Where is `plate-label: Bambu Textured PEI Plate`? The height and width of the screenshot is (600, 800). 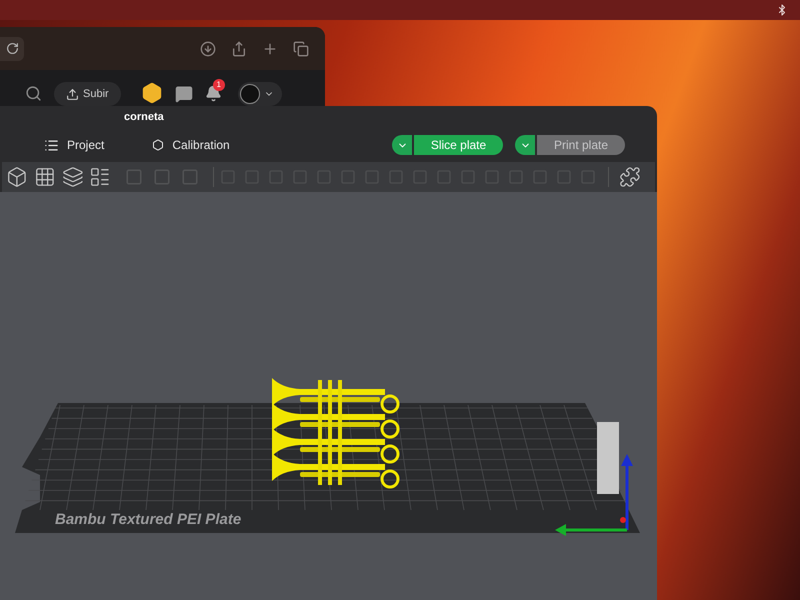 plate-label: Bambu Textured PEI Plate is located at coordinates (148, 519).